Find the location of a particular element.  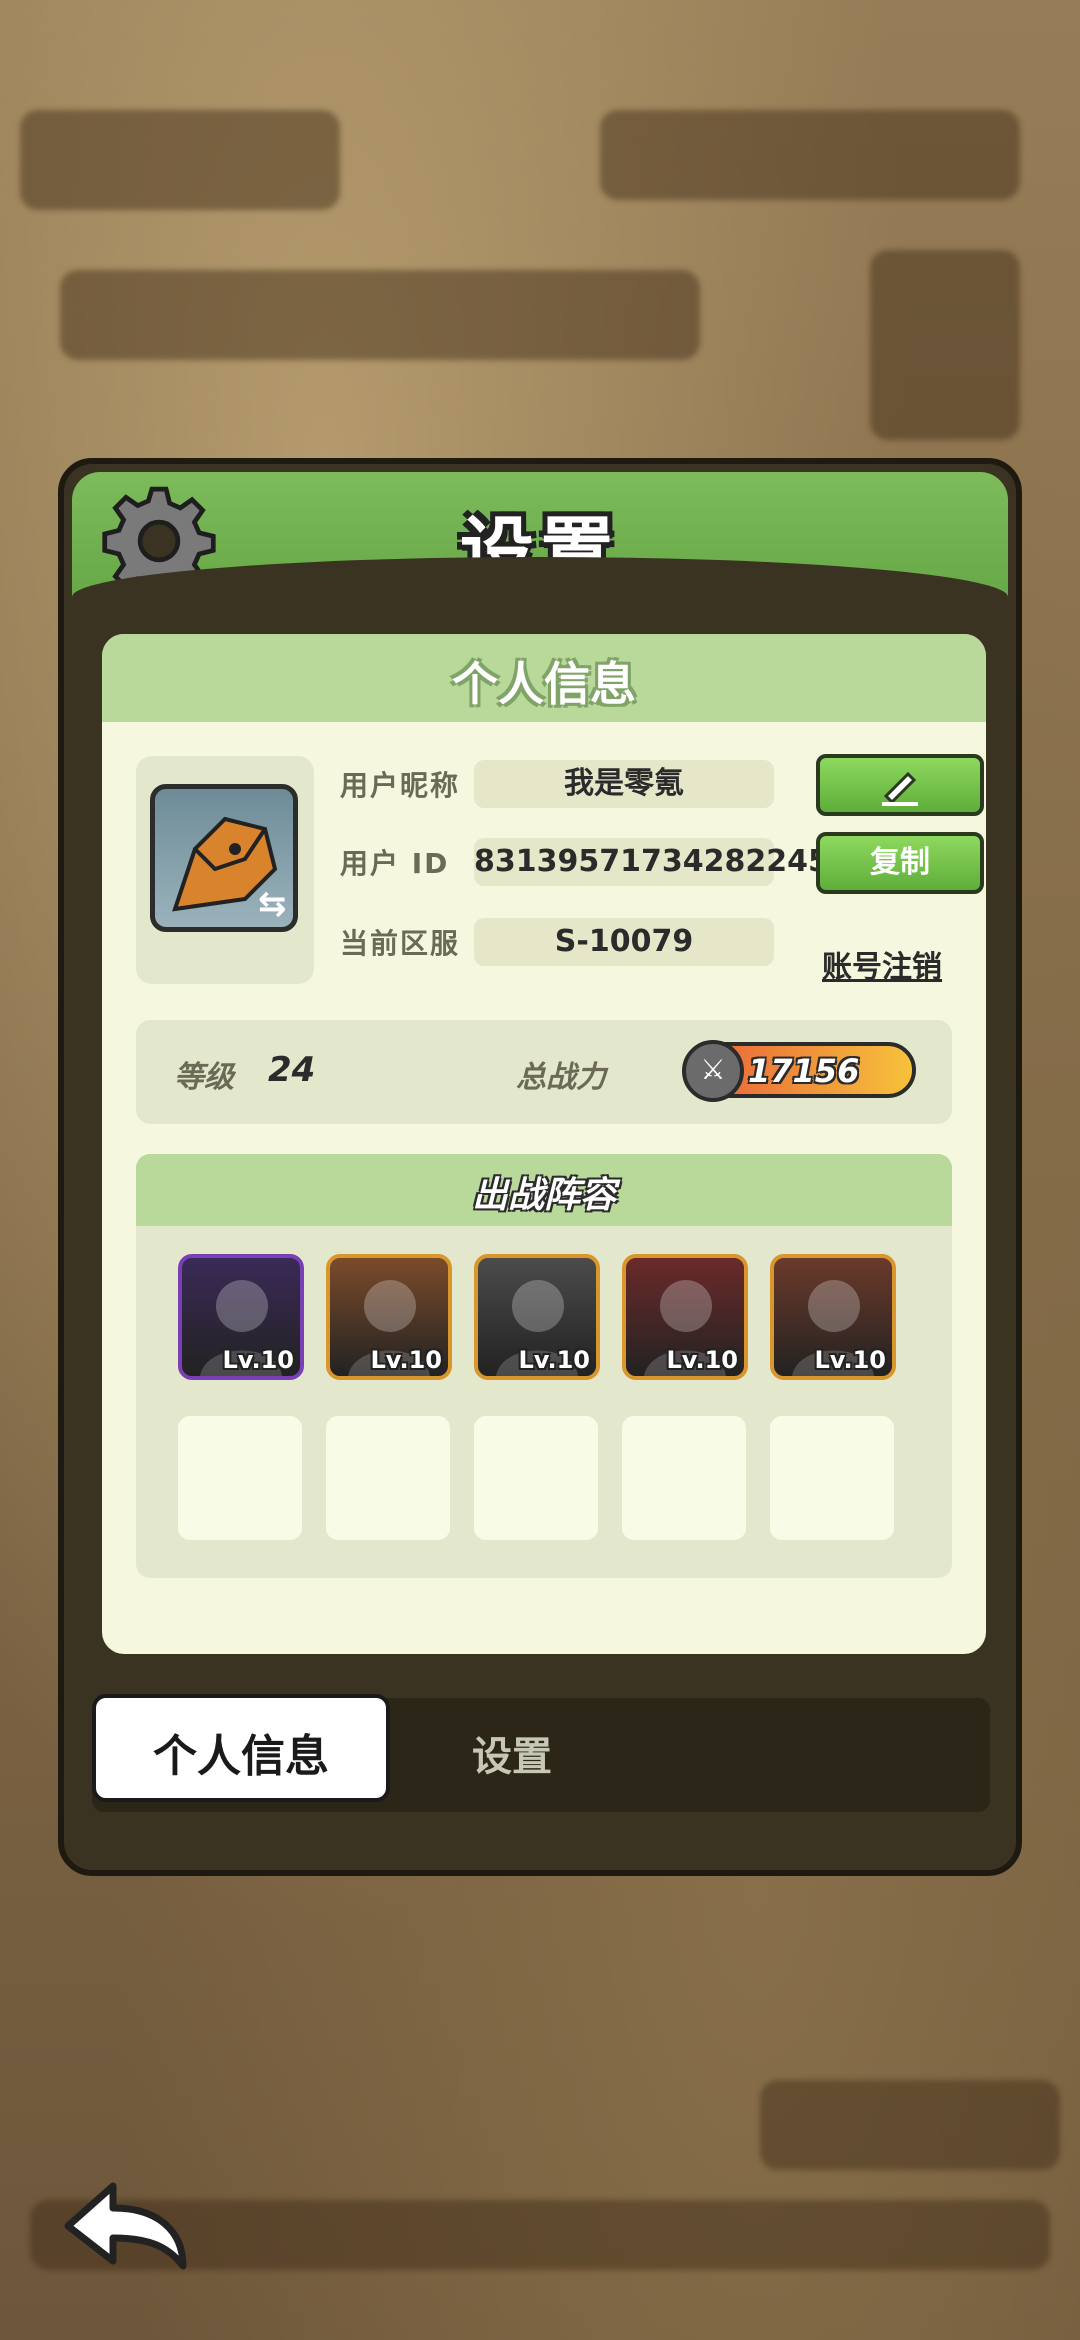

server-field: S-10079 is located at coordinates (624, 942).